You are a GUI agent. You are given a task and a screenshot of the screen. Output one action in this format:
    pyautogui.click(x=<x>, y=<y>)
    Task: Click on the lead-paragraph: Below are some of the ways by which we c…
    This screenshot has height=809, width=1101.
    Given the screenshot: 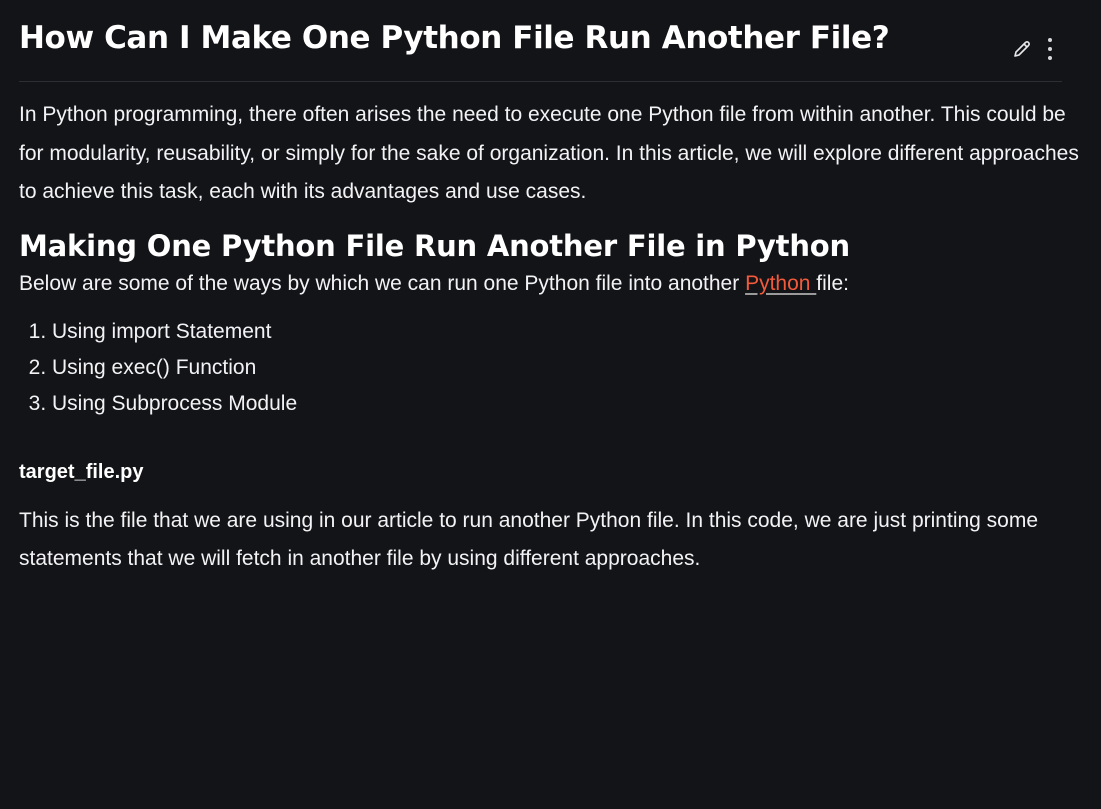 What is the action you would take?
    pyautogui.click(x=549, y=284)
    